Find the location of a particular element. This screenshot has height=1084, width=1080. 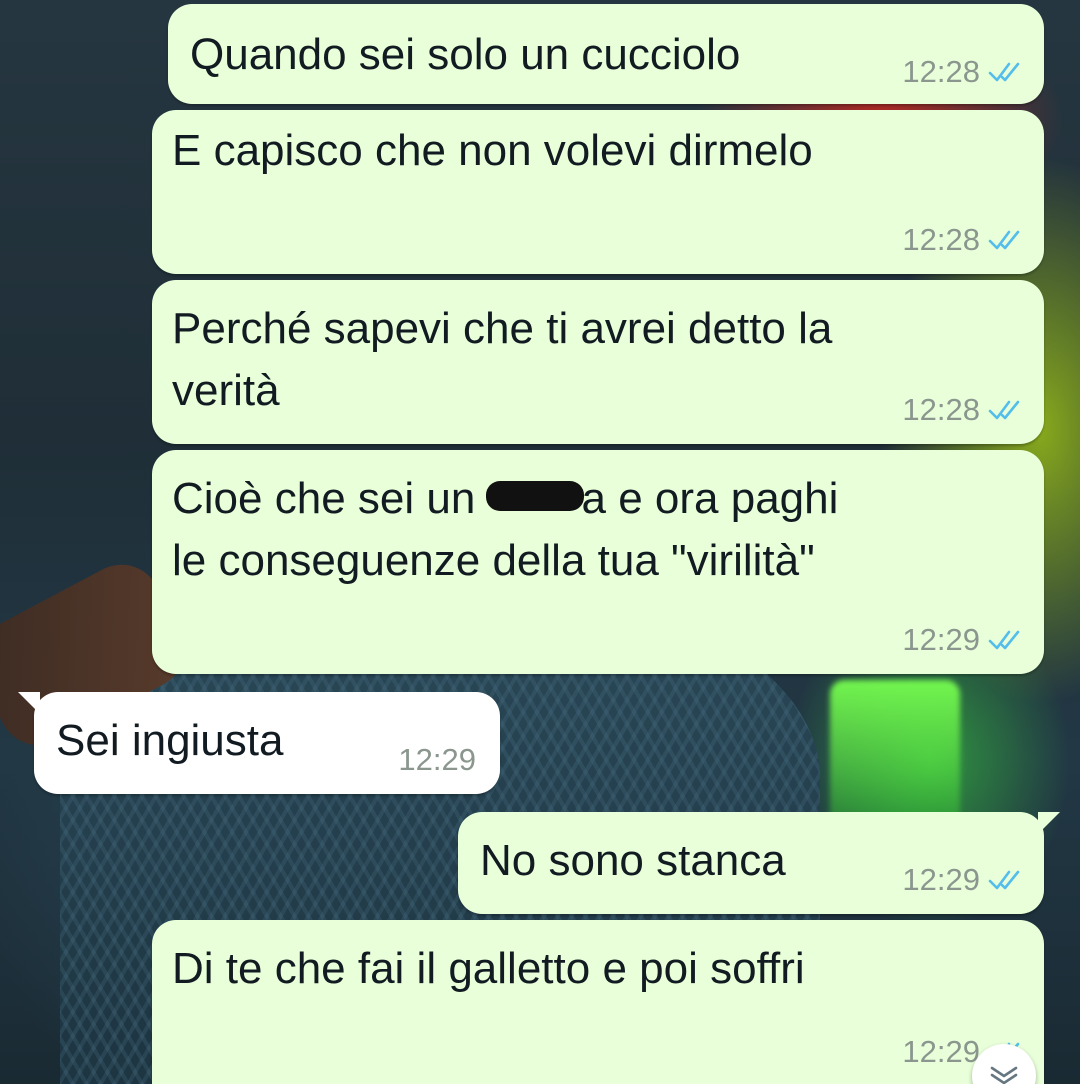

message-bubble-outgoing: E capisco che non volevi dirmelo 12:28 is located at coordinates (598, 192).